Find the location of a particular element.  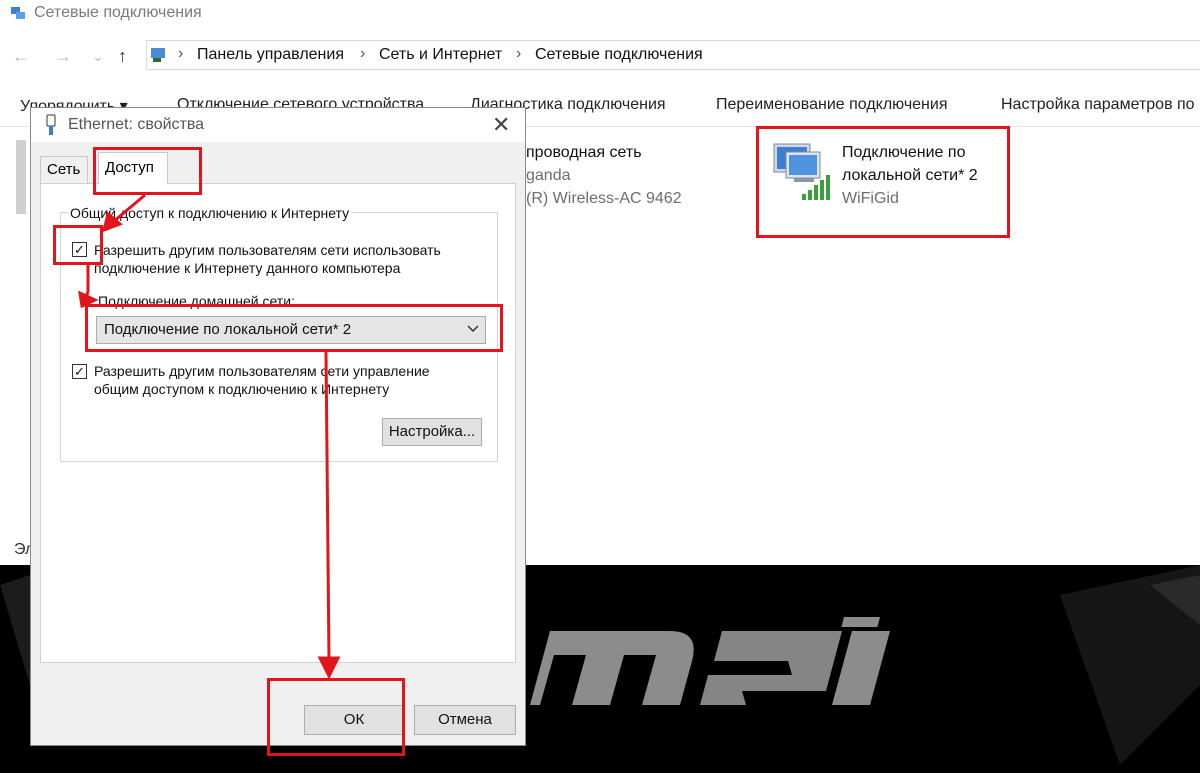

highlight-ok-button is located at coordinates (336, 717).